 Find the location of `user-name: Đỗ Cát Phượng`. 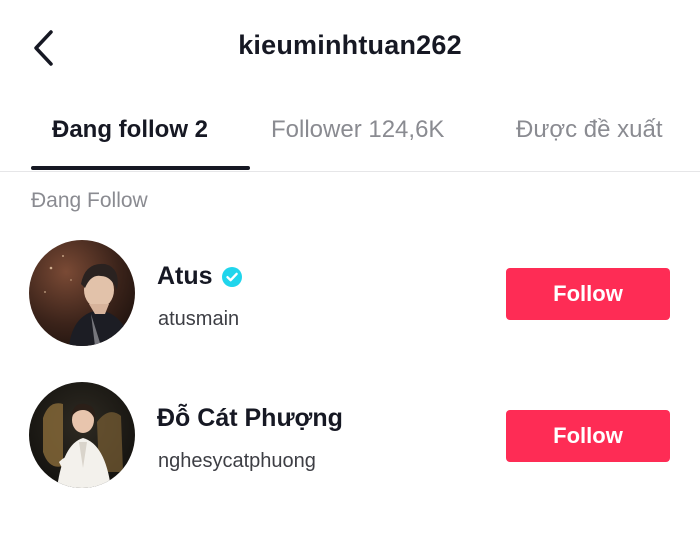

user-name: Đỗ Cát Phượng is located at coordinates (250, 418).